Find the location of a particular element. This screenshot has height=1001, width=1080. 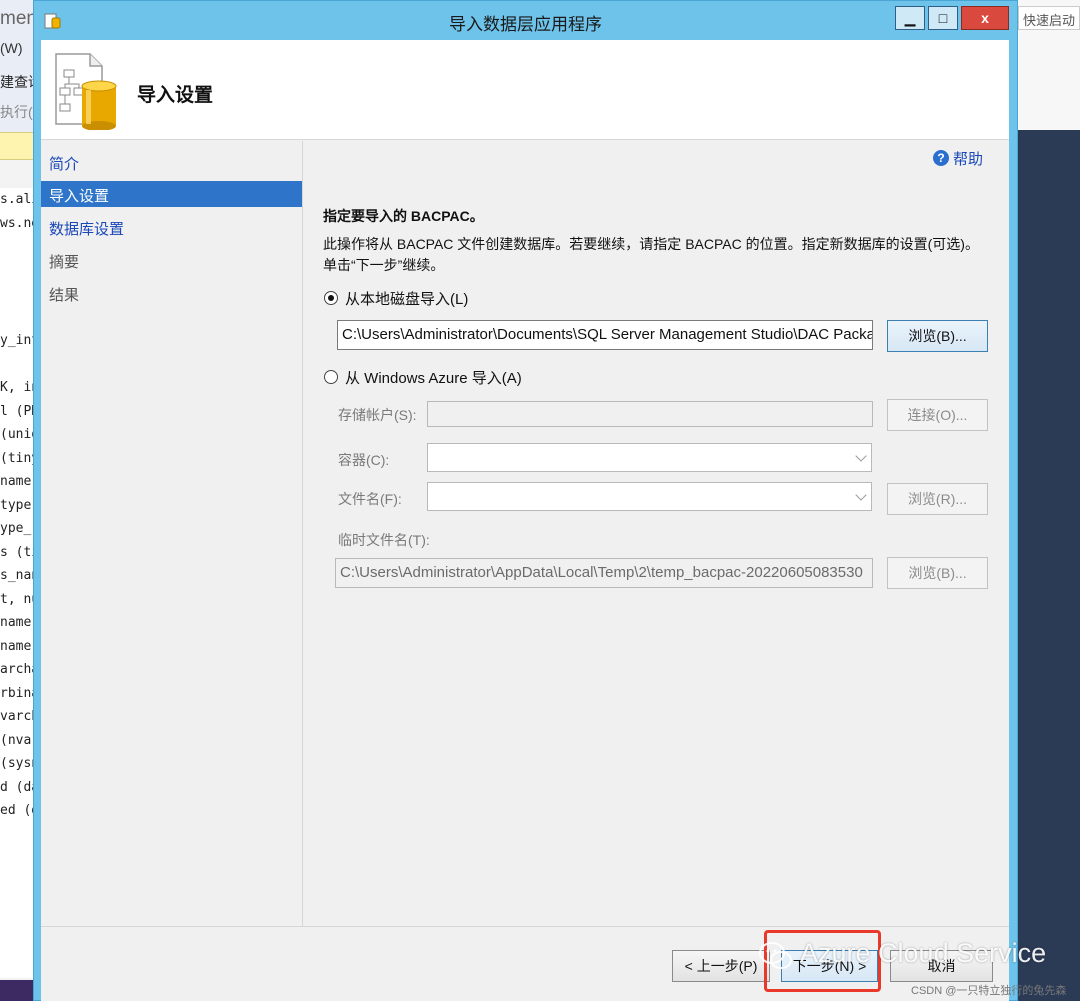

storage-account-input is located at coordinates (650, 414).